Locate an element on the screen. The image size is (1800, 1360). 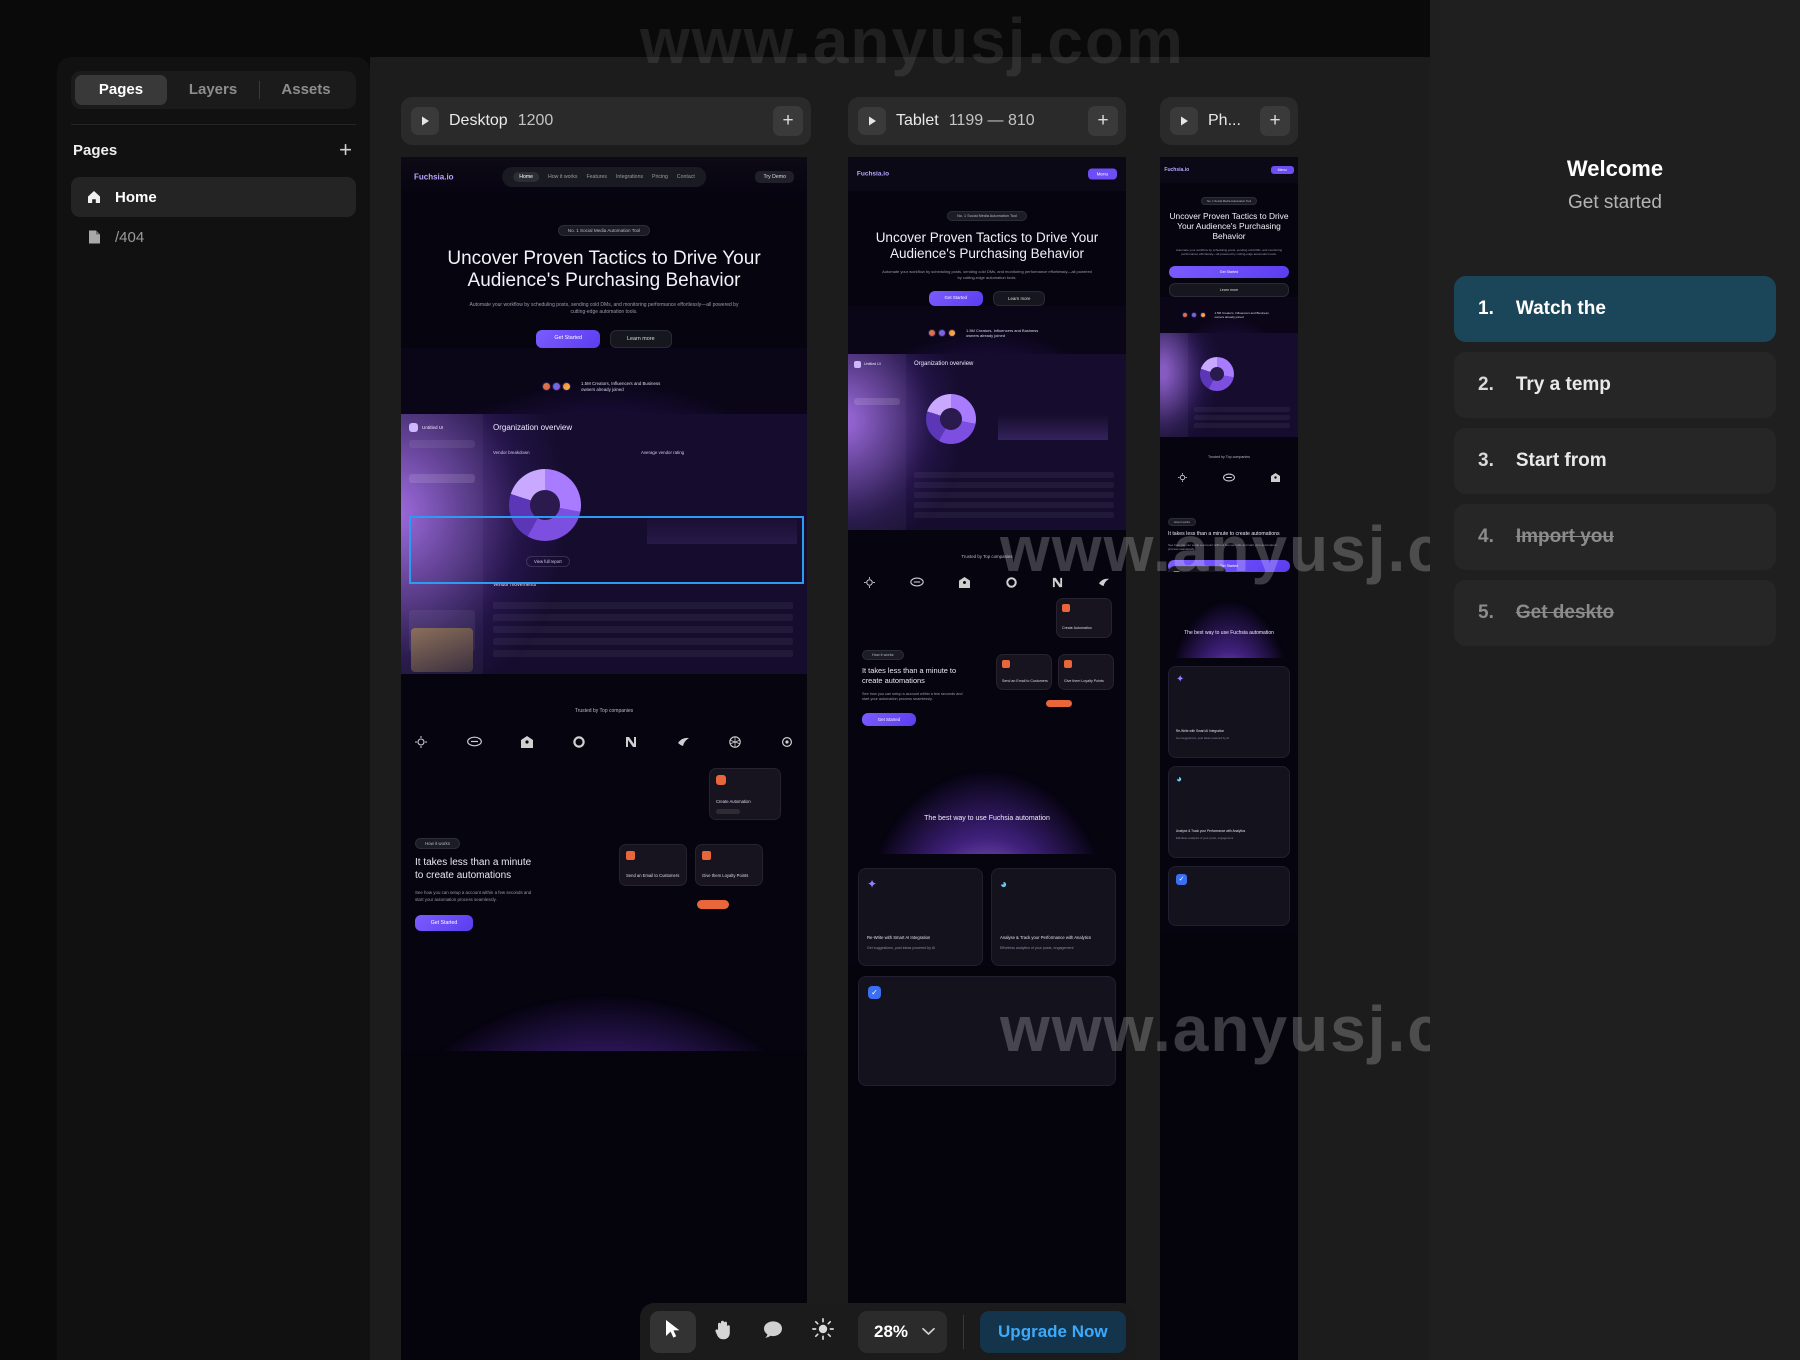
frame-header-tablet: Tablet 1199 — 810 + is located at coordinates (987, 121).